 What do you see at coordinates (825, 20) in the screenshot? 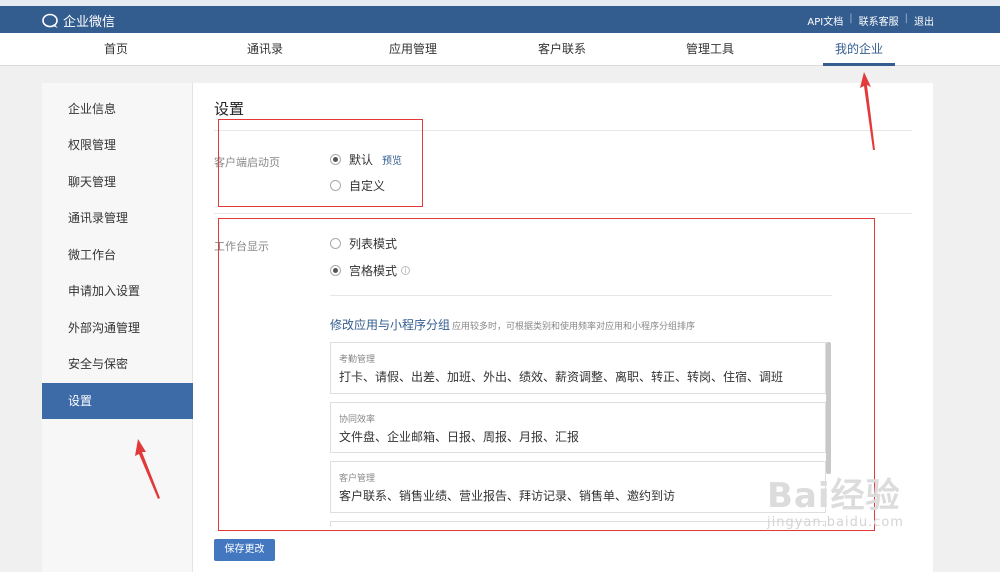
I see `api-docs-link: API文档` at bounding box center [825, 20].